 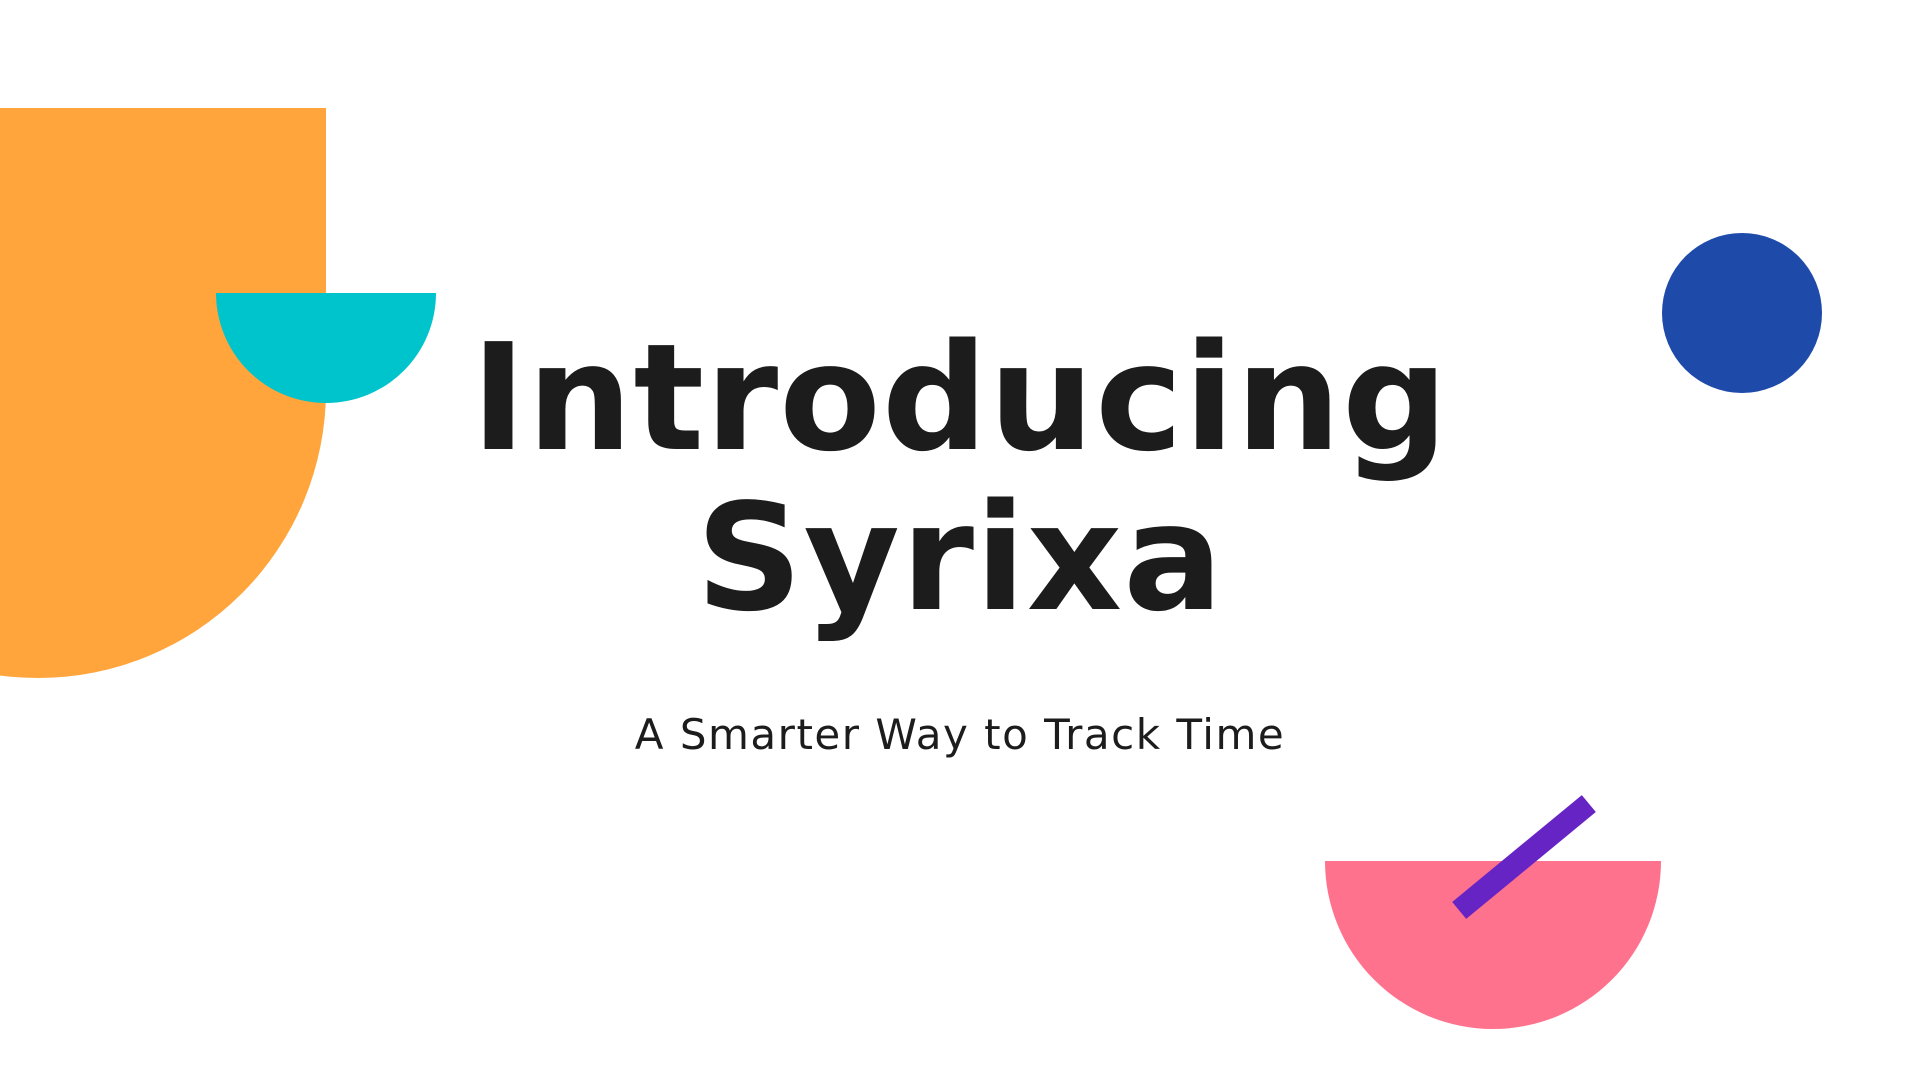 I want to click on slide-subtitle: A Smarter Way to Track Time, so click(x=960, y=734).